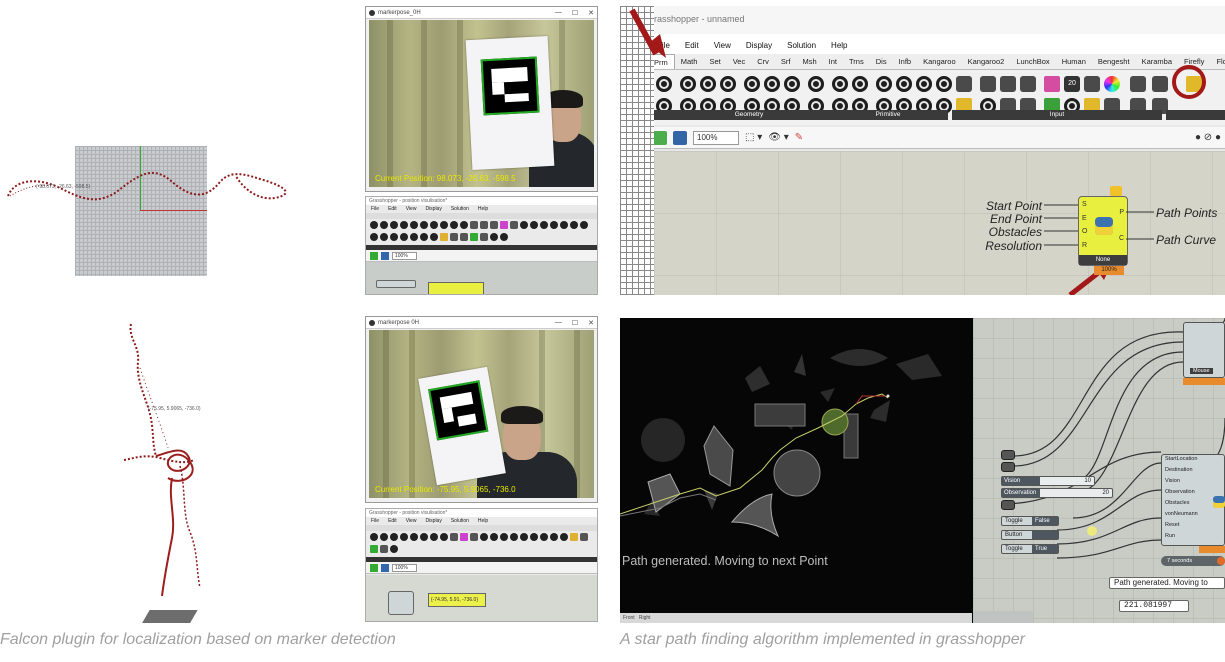  Describe the element at coordinates (1057, 493) in the screenshot. I see `observation-slider: Observation 20` at that location.